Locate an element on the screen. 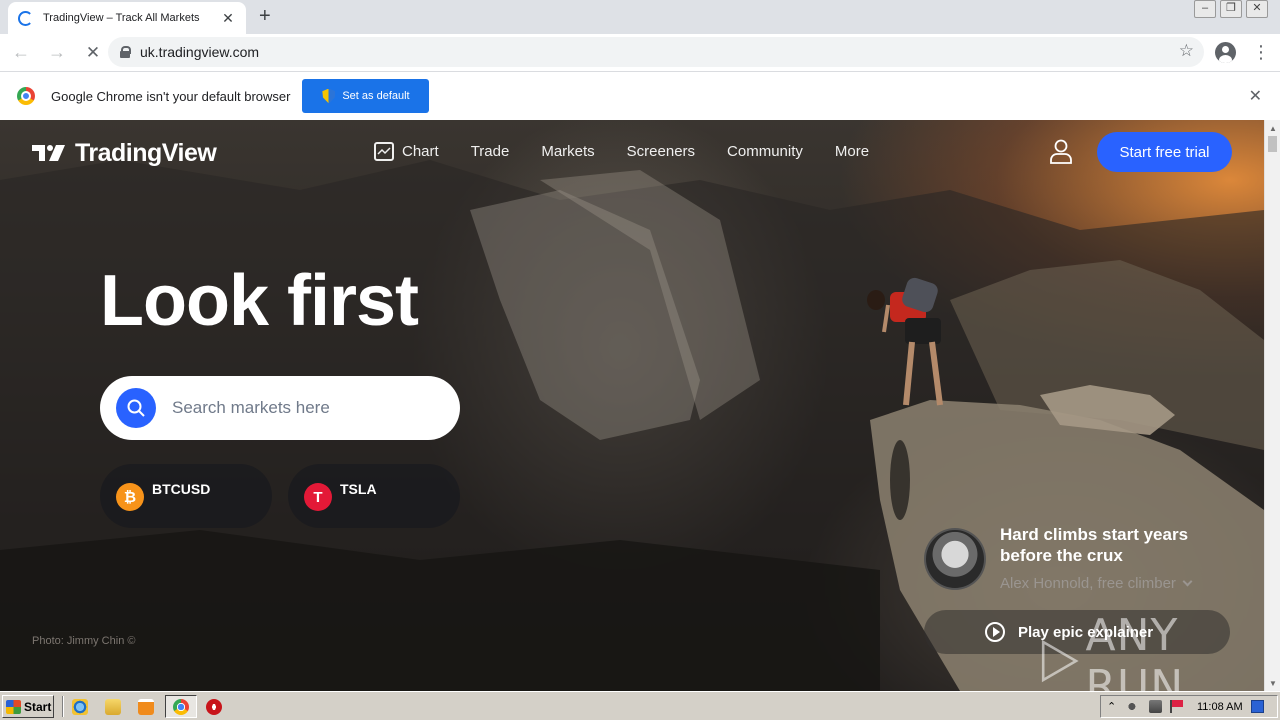 The width and height of the screenshot is (1280, 720). watermark-text: ANY RUN is located at coordinates (1135, 650).